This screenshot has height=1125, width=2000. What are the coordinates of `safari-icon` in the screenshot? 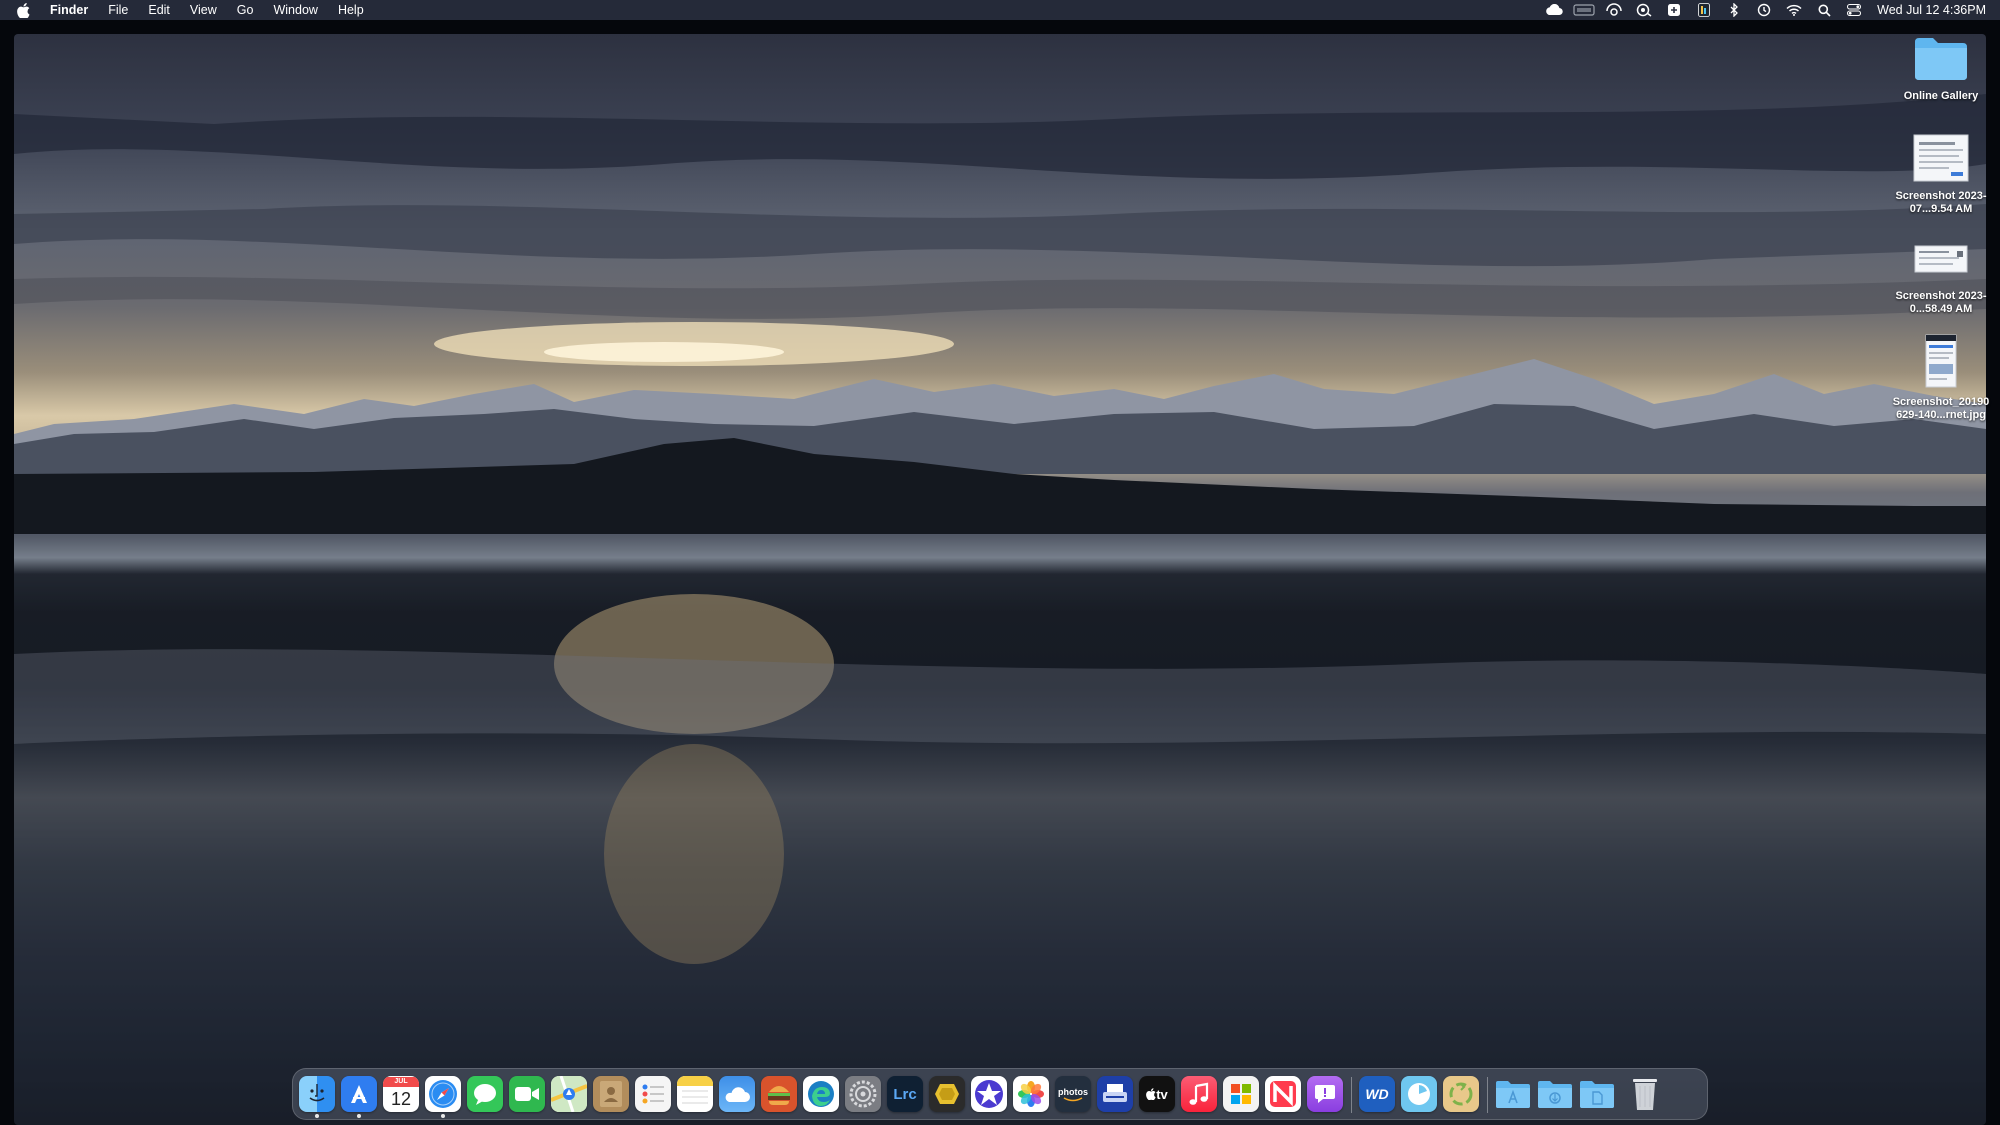 It's located at (443, 1094).